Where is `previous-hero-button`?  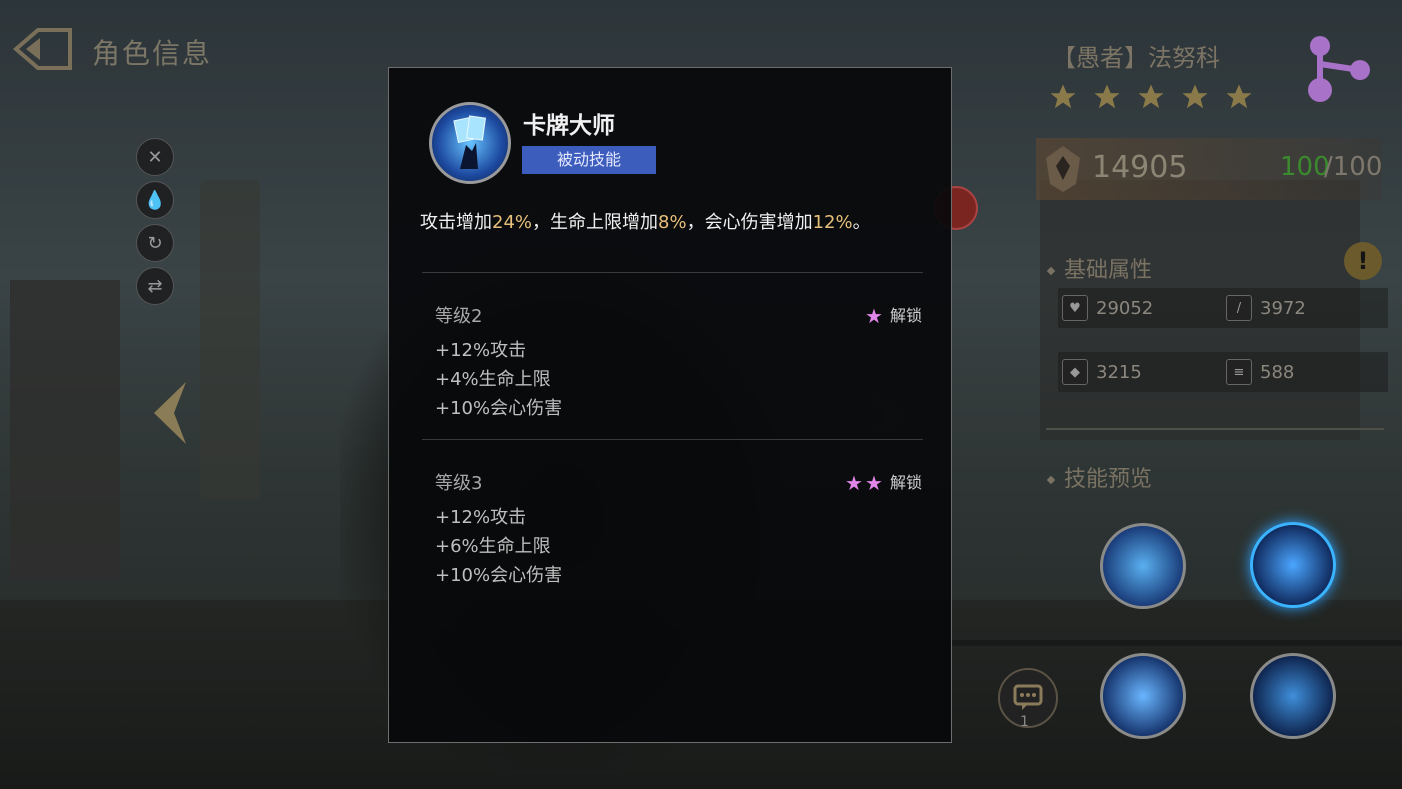 previous-hero-button is located at coordinates (170, 413).